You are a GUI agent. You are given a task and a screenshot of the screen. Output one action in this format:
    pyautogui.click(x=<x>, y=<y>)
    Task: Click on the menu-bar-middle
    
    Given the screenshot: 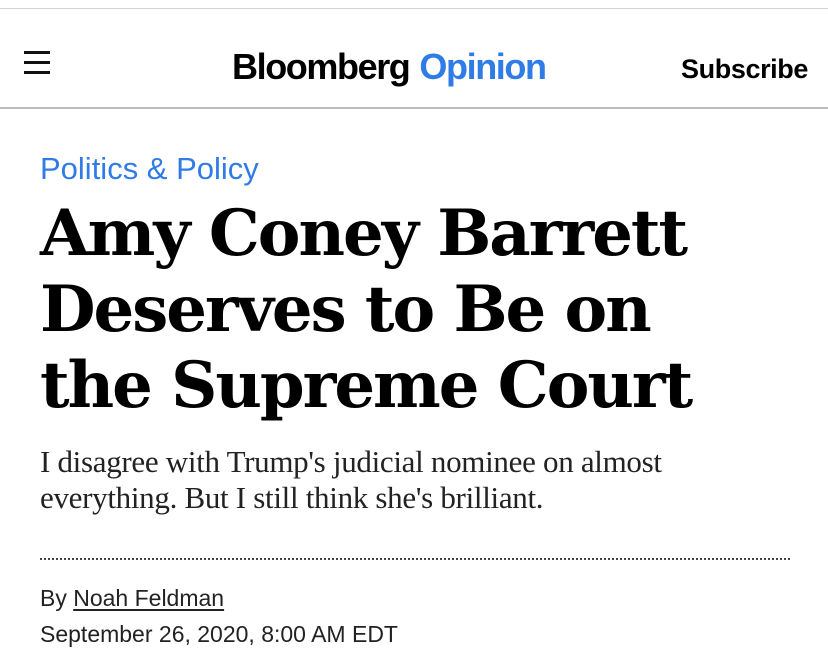 What is the action you would take?
    pyautogui.click(x=37, y=62)
    